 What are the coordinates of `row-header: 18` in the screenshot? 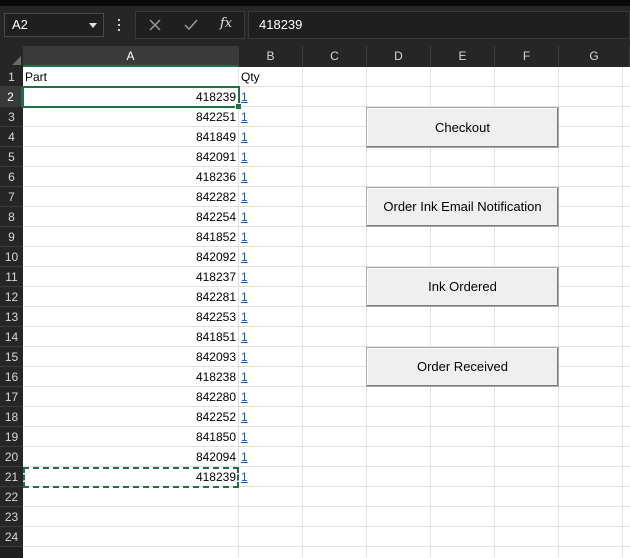 It's located at (11, 417).